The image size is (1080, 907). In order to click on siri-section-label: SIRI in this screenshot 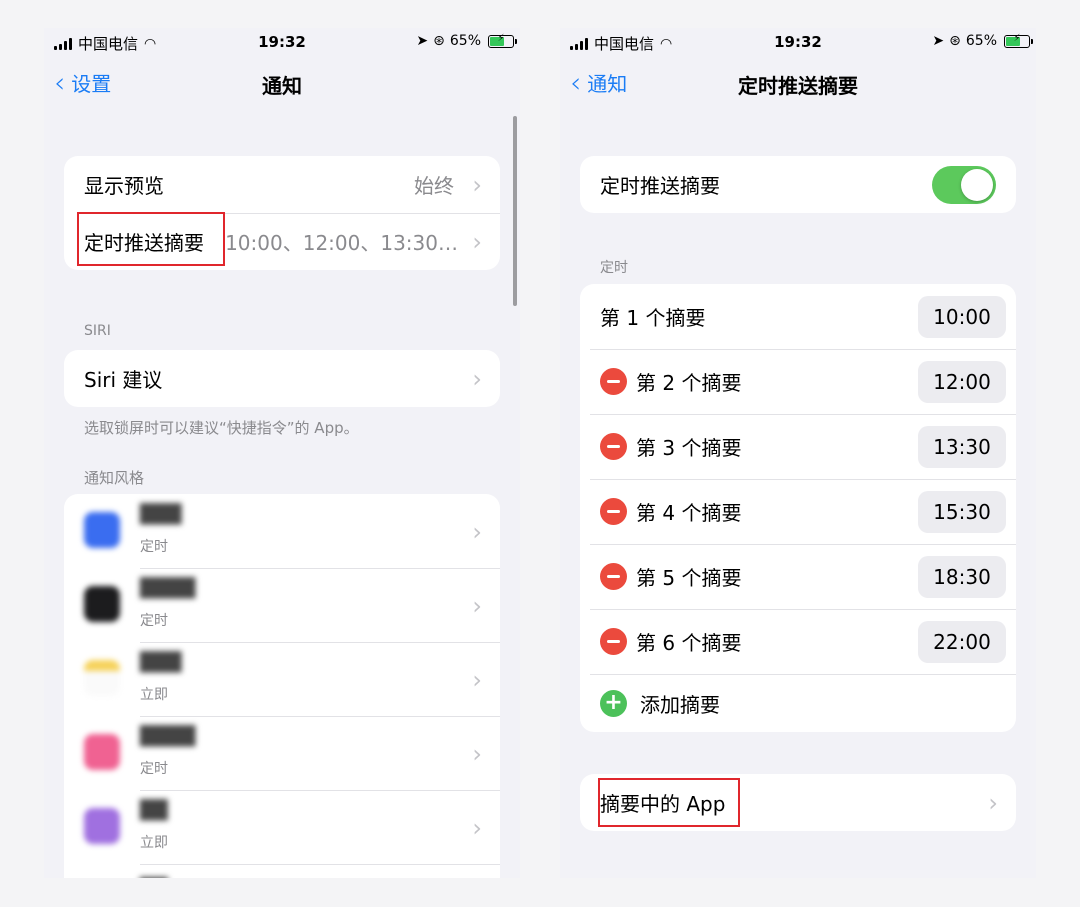, I will do `click(97, 331)`.